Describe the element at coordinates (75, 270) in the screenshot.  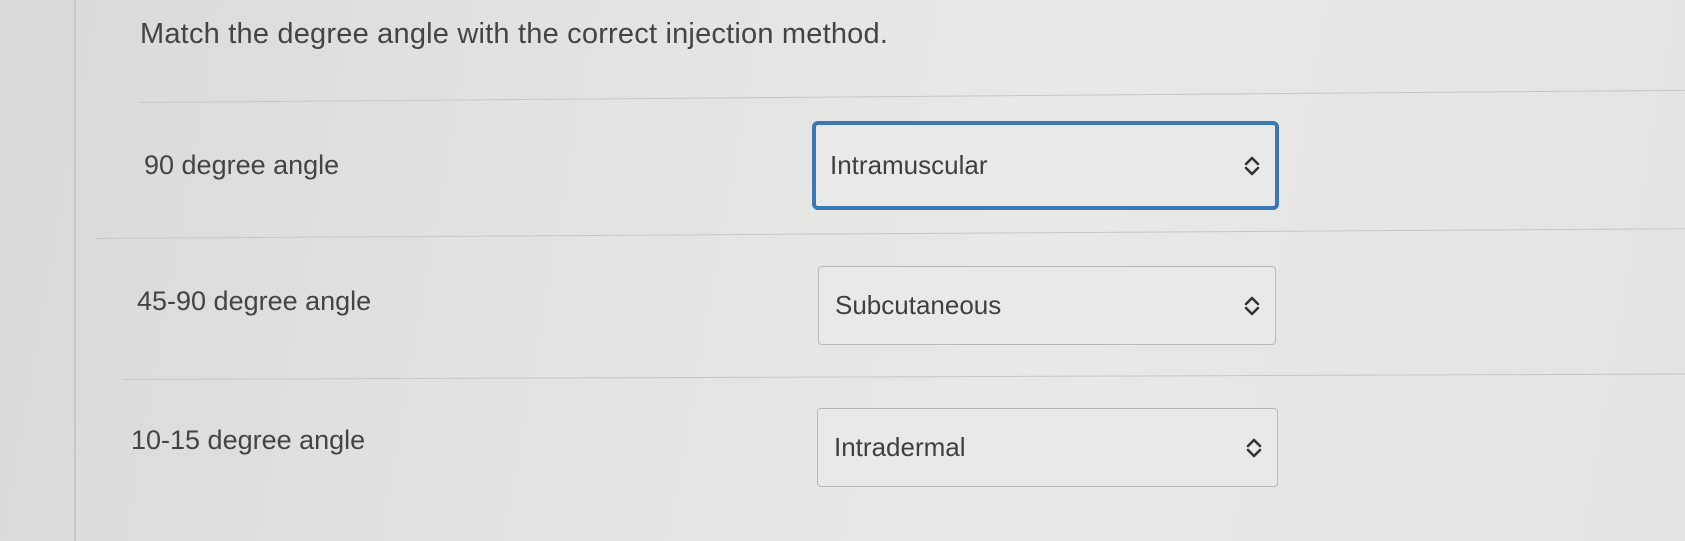
I see `left-border` at that location.